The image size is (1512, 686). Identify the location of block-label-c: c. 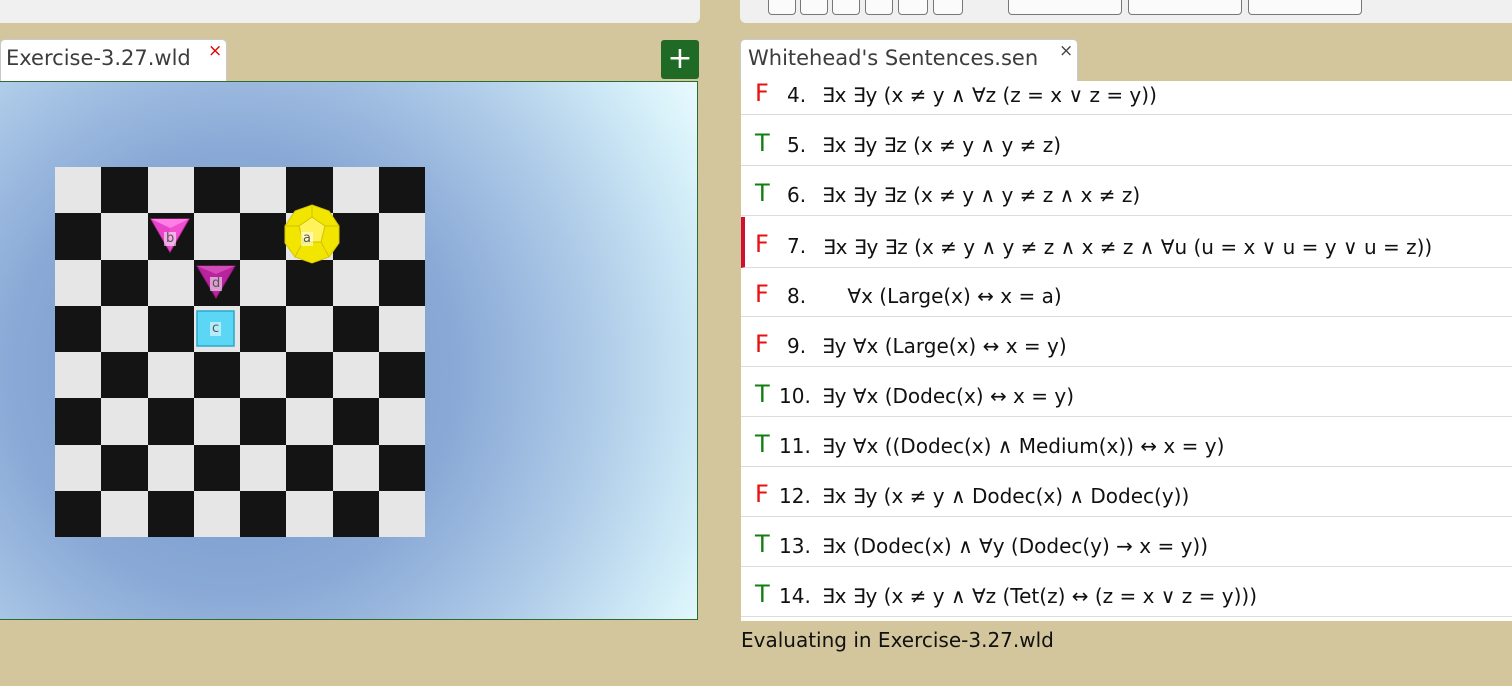
(216, 328).